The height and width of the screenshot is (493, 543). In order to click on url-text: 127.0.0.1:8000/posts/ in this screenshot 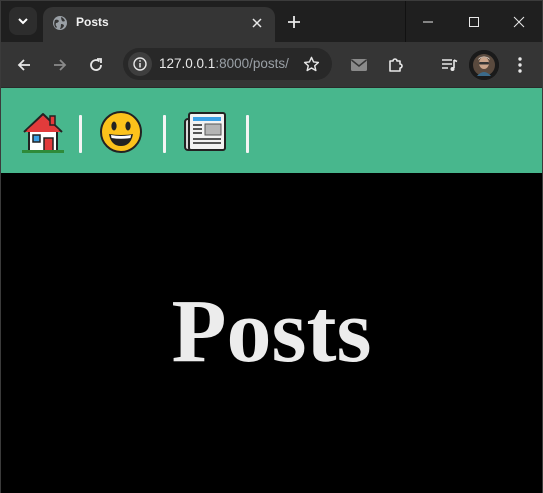, I will do `click(224, 63)`.